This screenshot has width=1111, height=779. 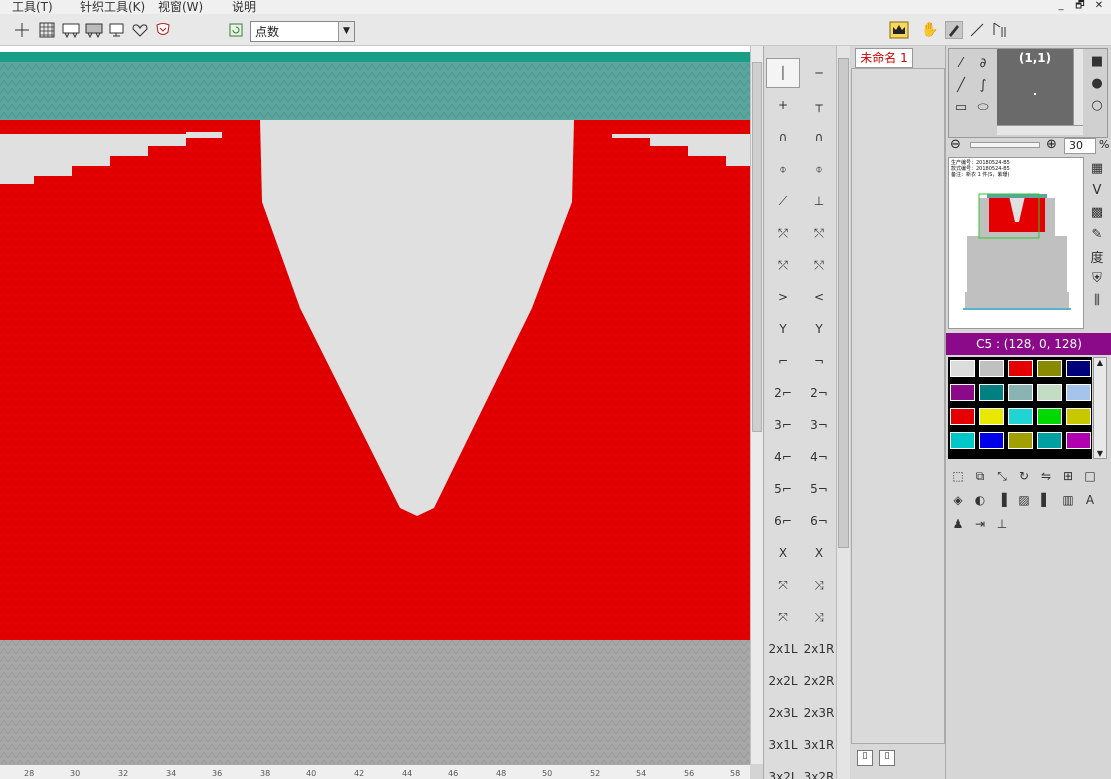 What do you see at coordinates (163, 30) in the screenshot?
I see `shield-pattern-icon` at bounding box center [163, 30].